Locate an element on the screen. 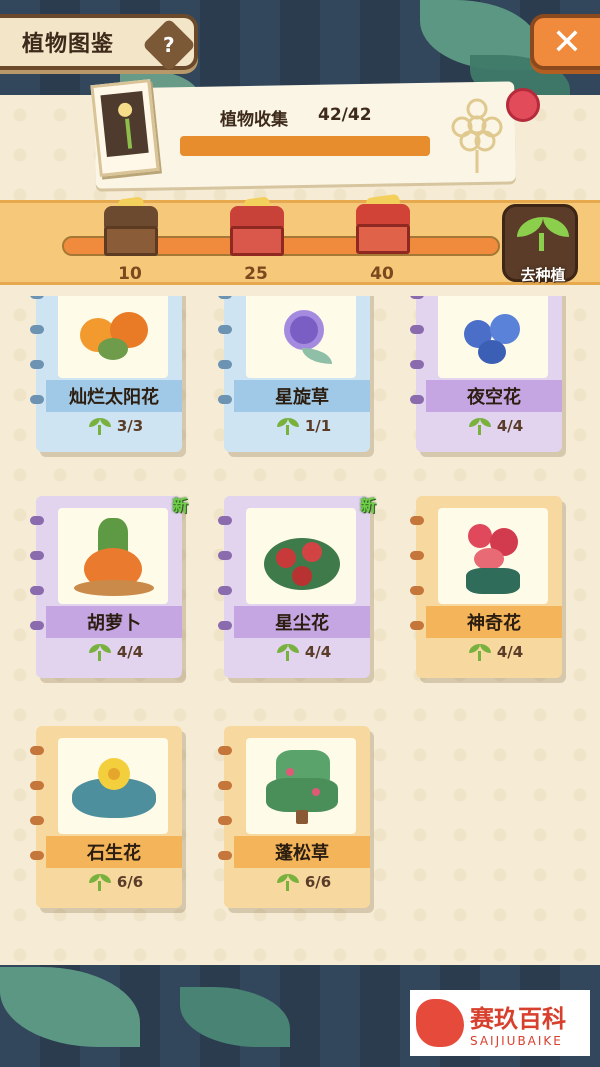 The width and height of the screenshot is (600, 1067). plant-card: 石生花 6/6 is located at coordinates (109, 820).